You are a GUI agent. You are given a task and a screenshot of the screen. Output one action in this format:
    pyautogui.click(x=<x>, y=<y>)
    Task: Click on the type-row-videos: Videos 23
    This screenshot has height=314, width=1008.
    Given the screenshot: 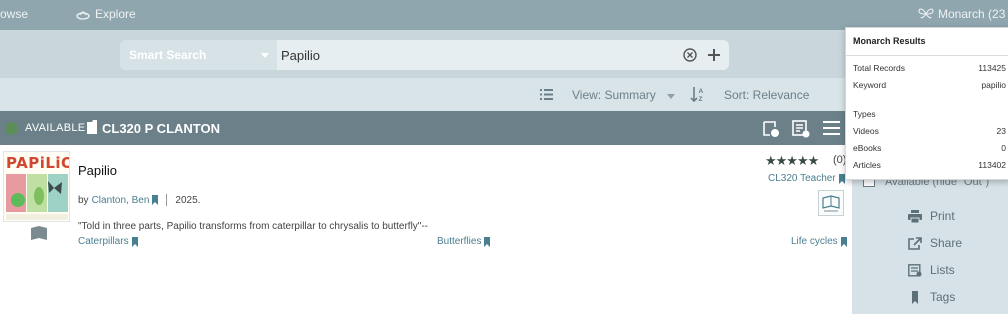 What is the action you would take?
    pyautogui.click(x=929, y=131)
    